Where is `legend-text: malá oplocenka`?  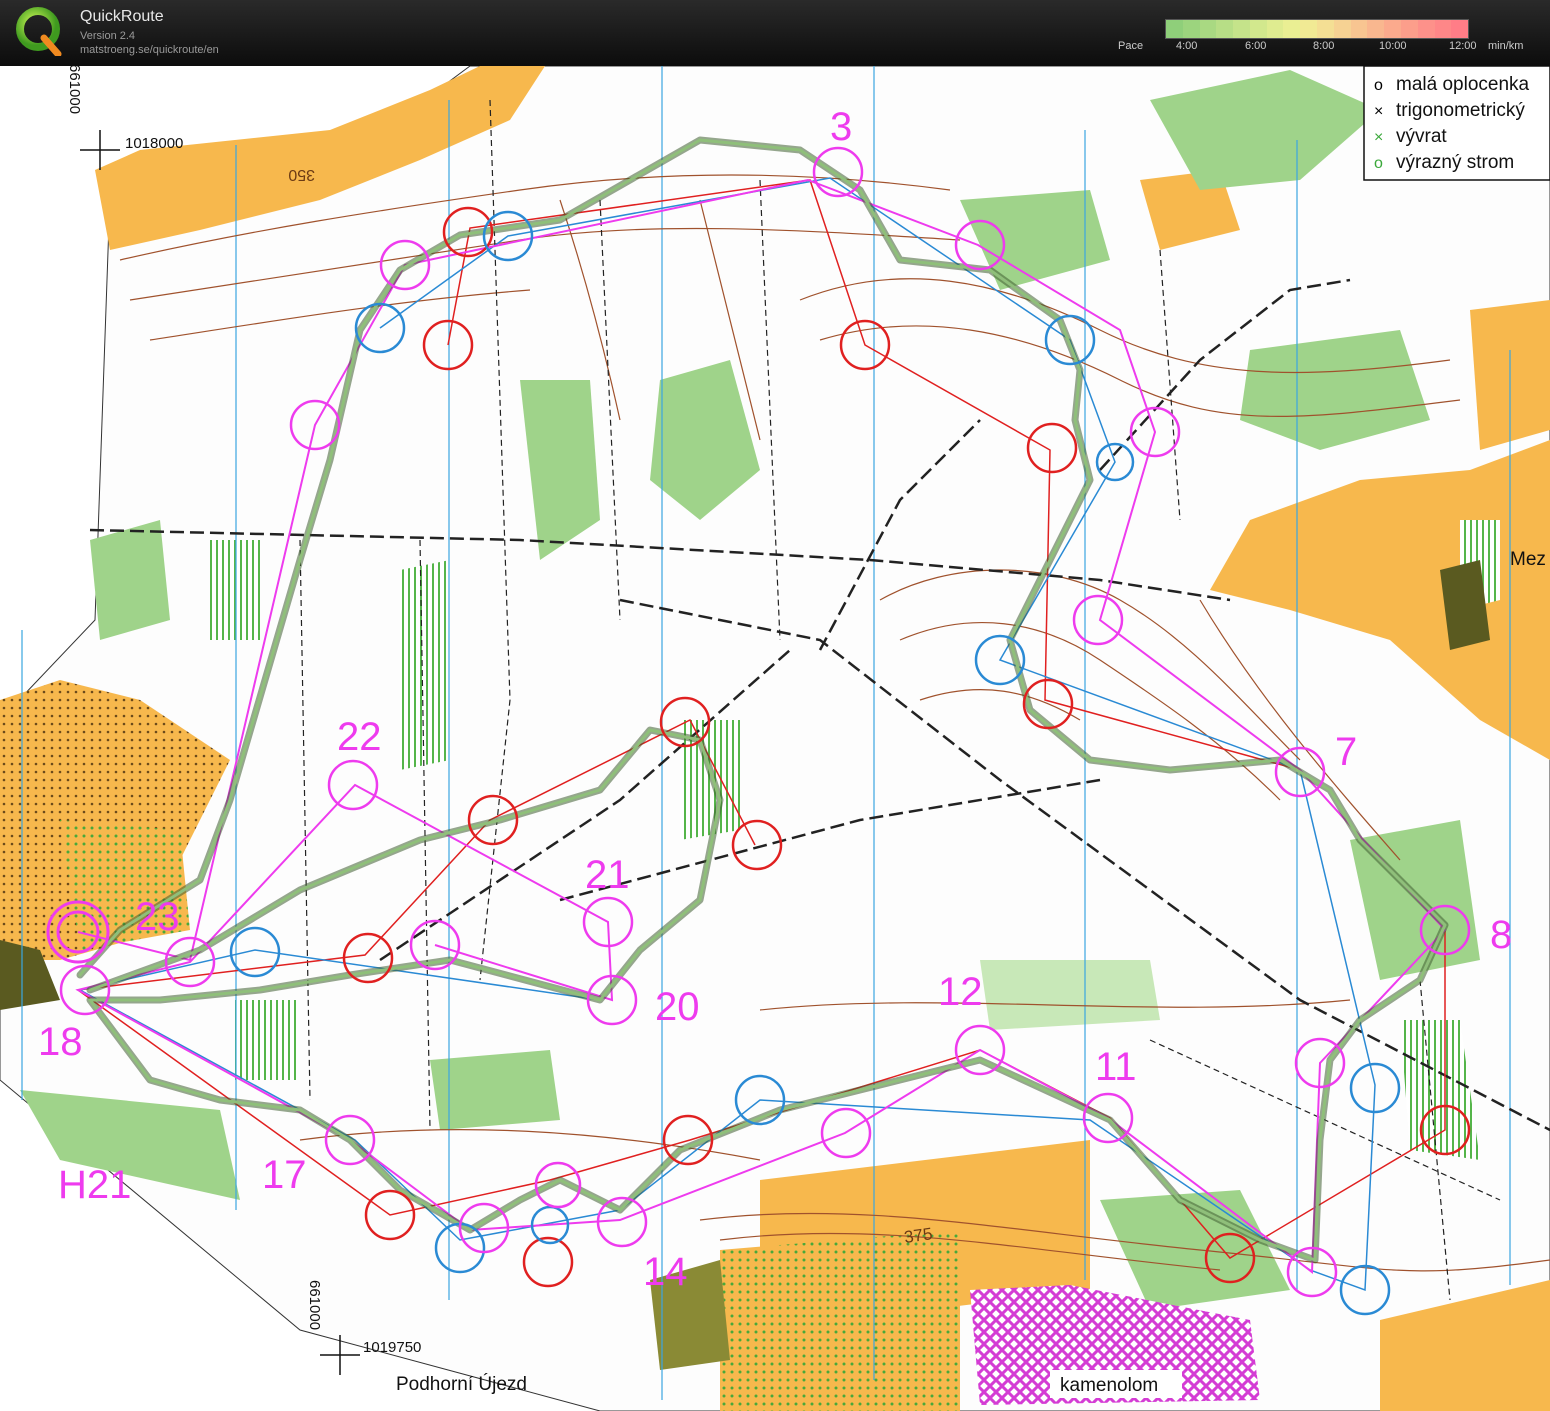 legend-text: malá oplocenka is located at coordinates (1463, 84).